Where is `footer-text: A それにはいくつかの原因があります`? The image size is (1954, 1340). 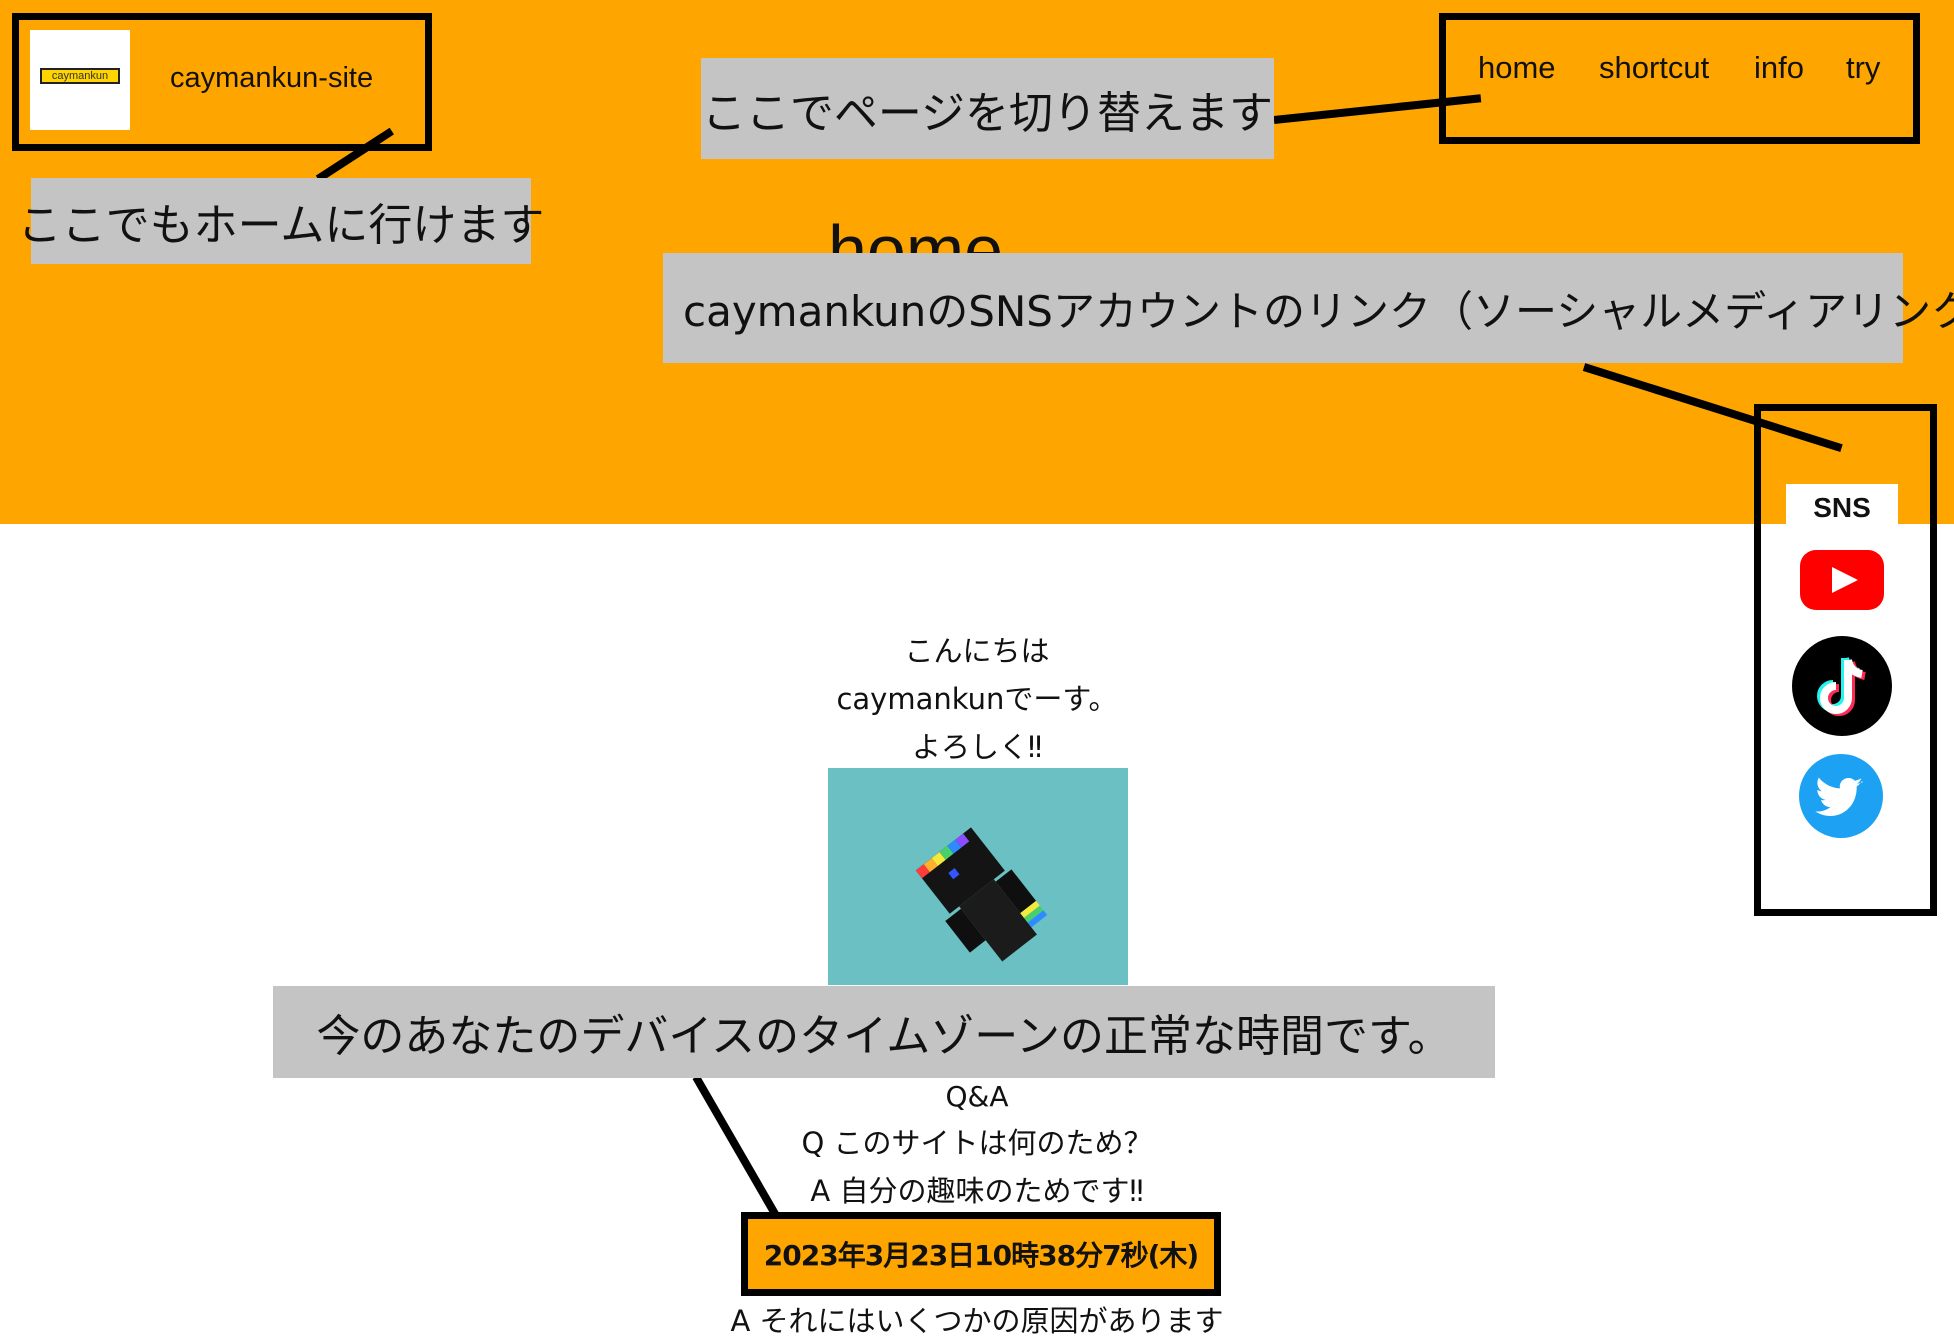
footer-text: A それにはいくつかの原因があります is located at coordinates (977, 1321).